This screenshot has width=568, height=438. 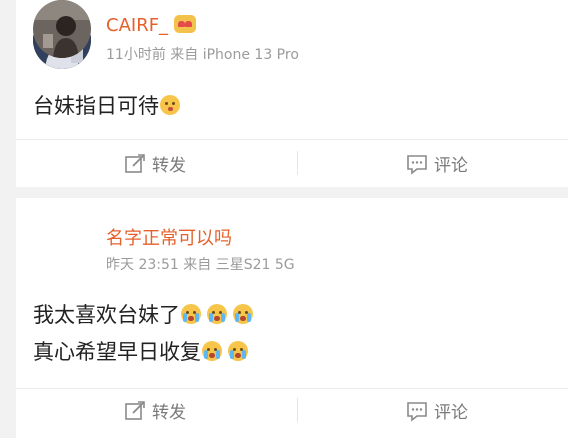 I want to click on post-meta: 11小时前 来自 iPhone 13 Pro, so click(x=202, y=55).